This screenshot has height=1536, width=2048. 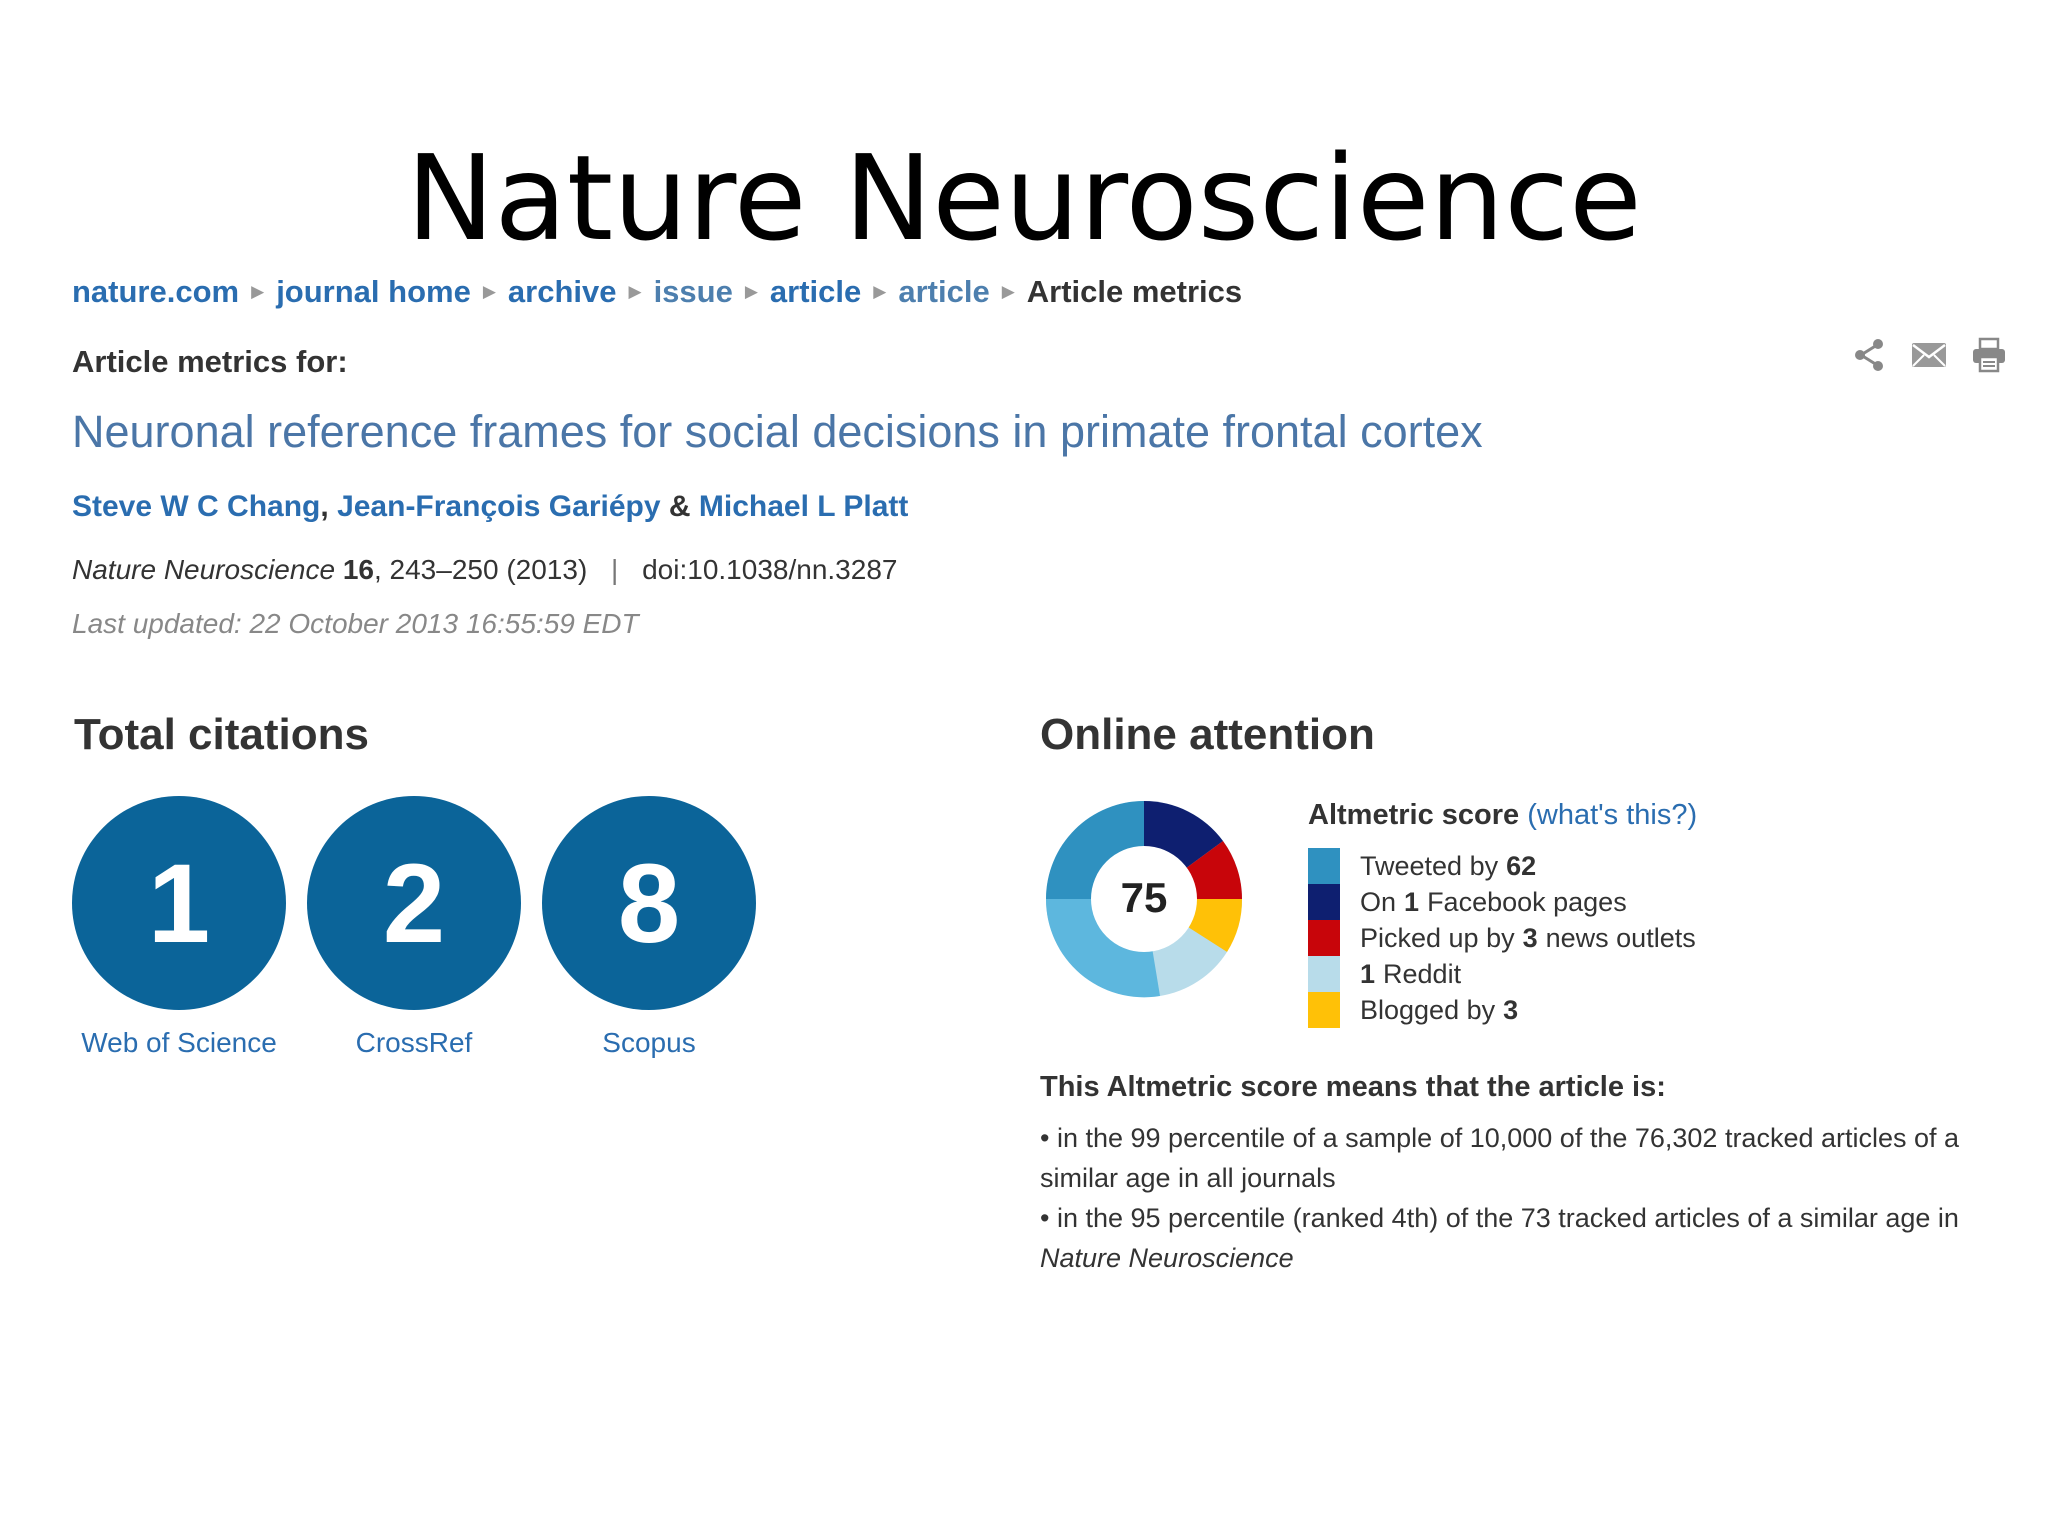 I want to click on web-of-science-link: Web of Science, so click(x=179, y=1043).